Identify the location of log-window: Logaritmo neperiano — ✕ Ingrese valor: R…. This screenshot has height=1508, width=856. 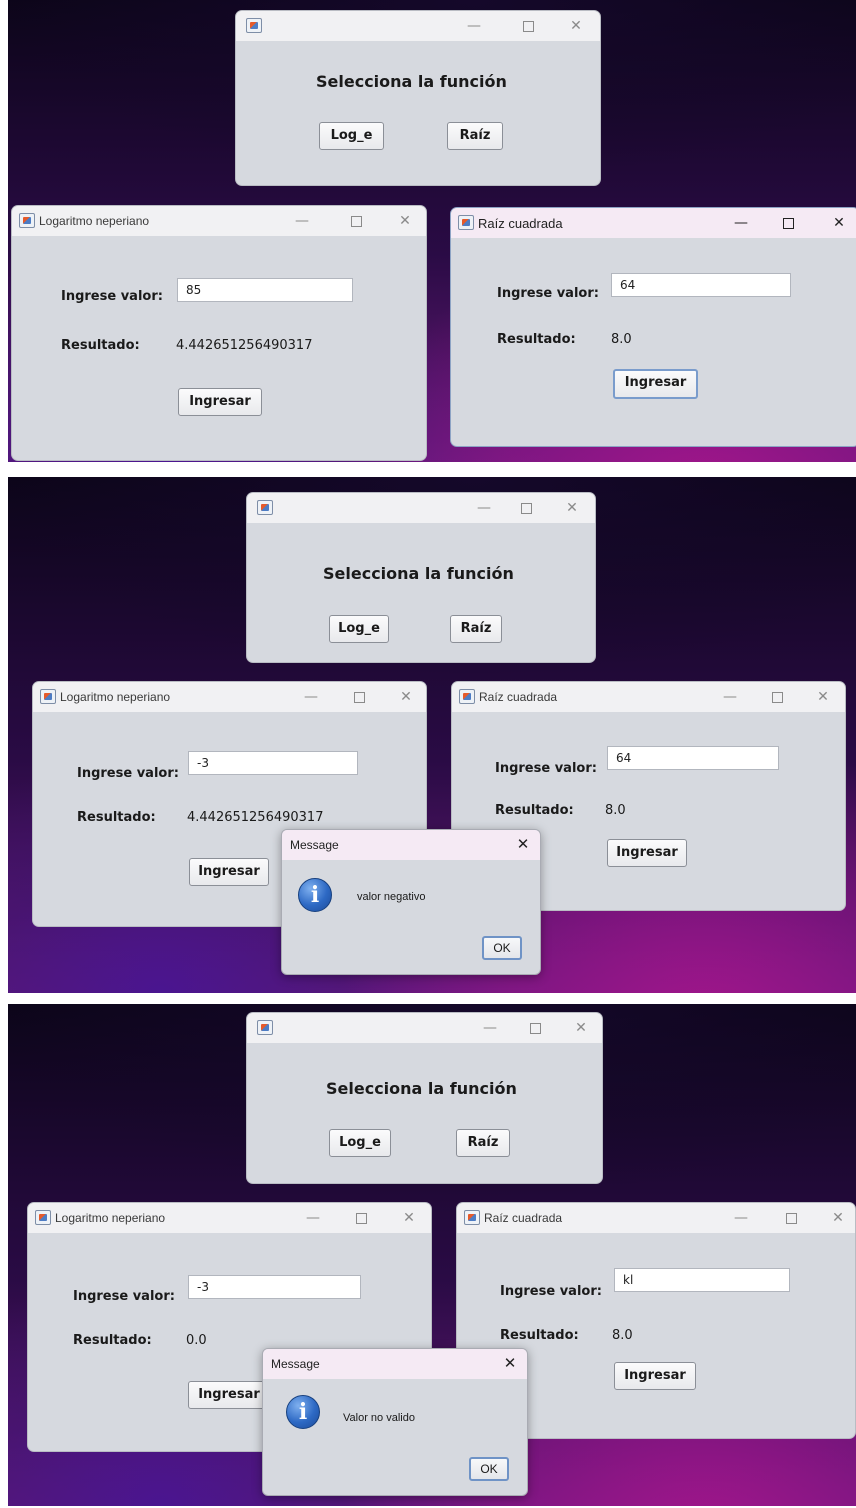
(219, 333).